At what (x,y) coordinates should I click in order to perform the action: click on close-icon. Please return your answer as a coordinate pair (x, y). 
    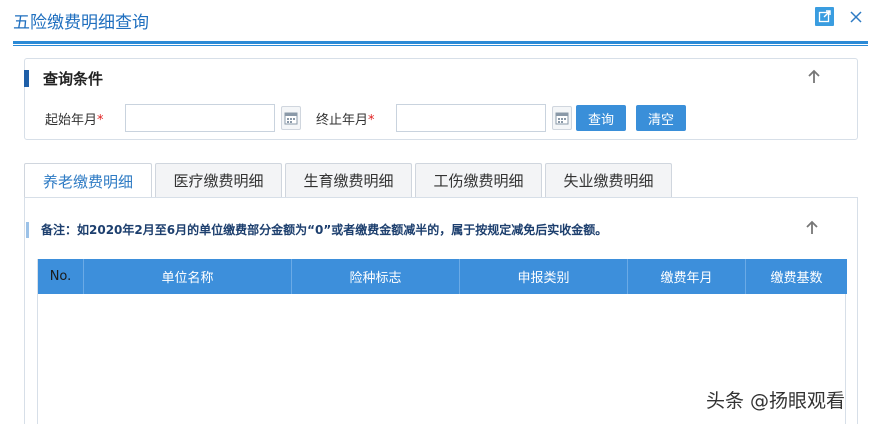
    Looking at the image, I should click on (855, 16).